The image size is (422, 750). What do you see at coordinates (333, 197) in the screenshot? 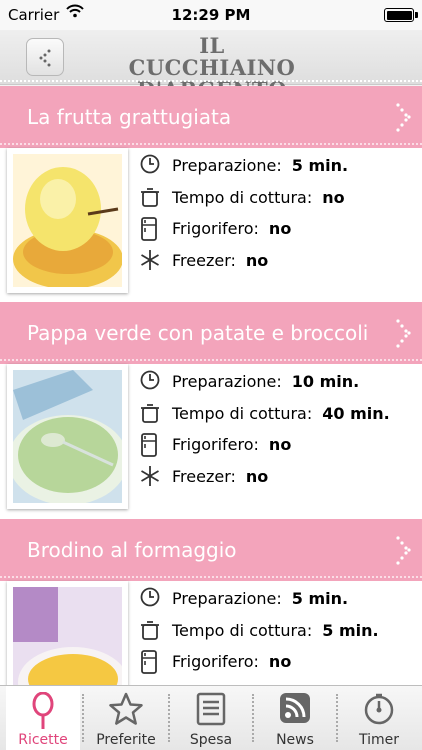
I see `cook-value: no` at bounding box center [333, 197].